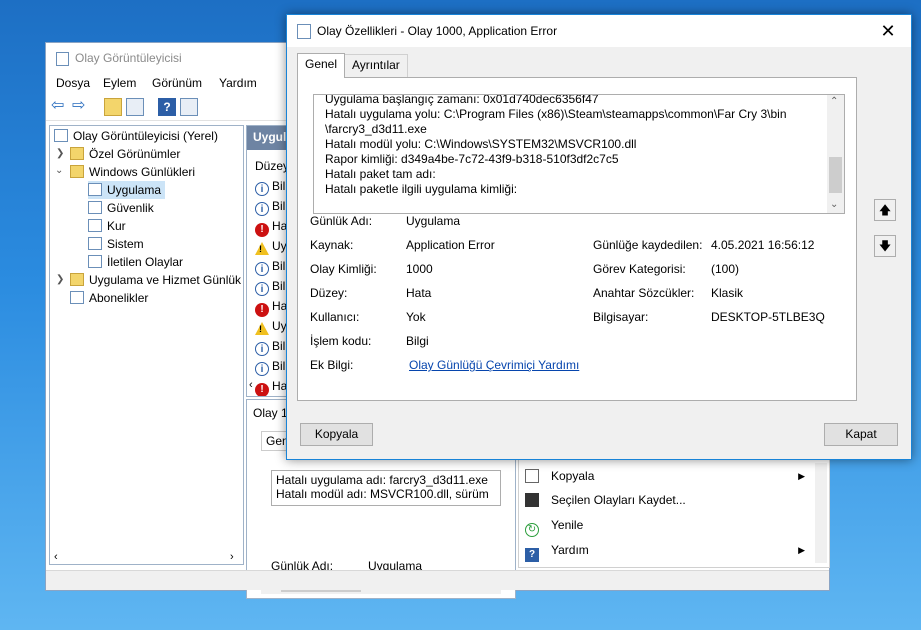  Describe the element at coordinates (835, 175) in the screenshot. I see `scrollbar-thumb` at that location.